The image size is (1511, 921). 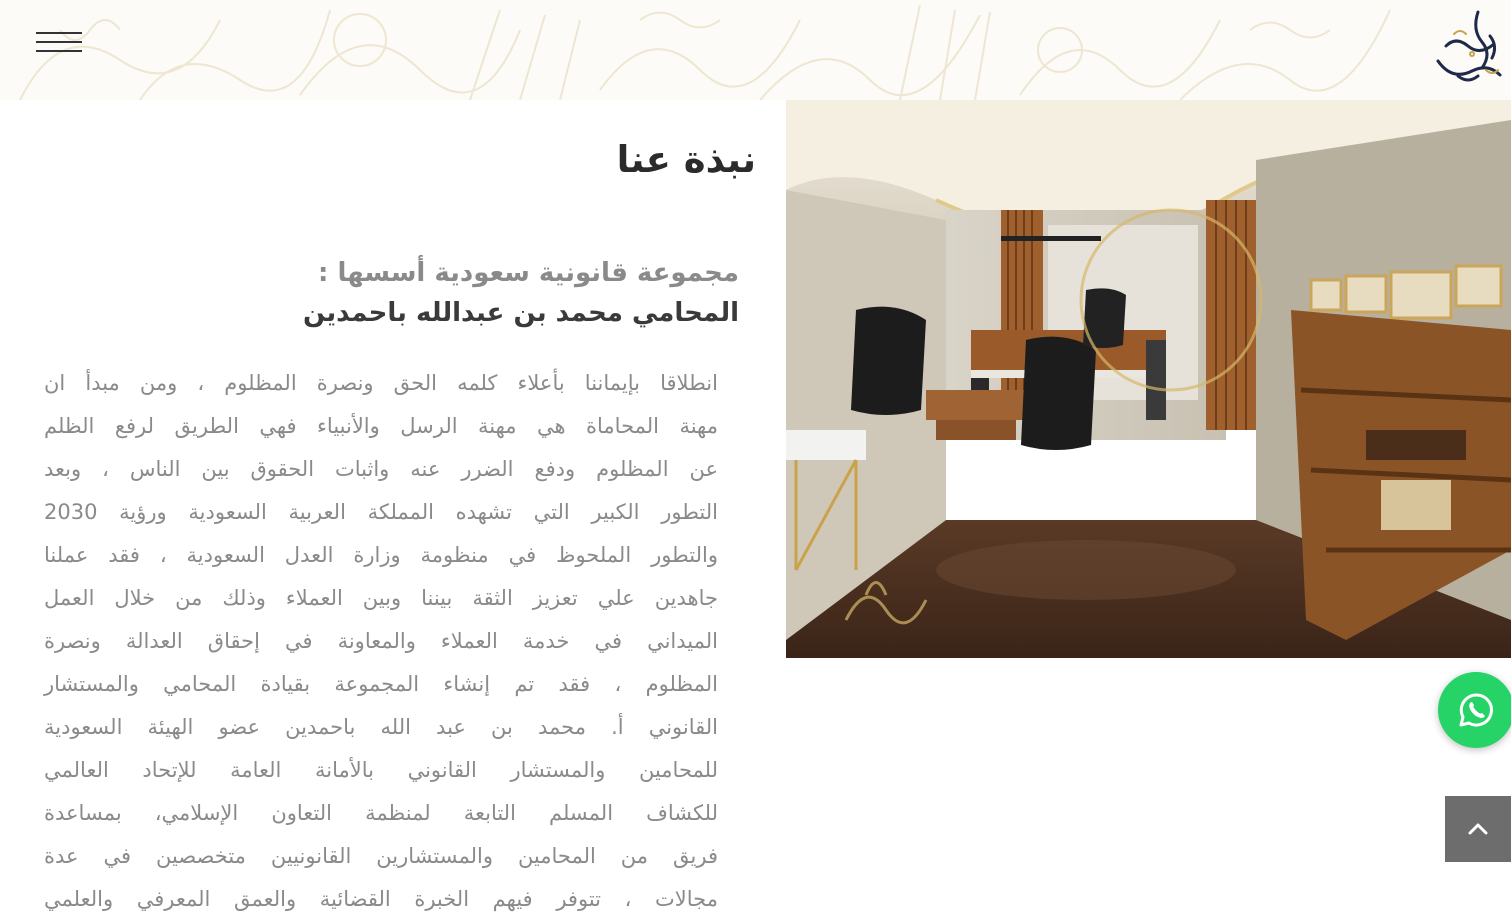 I want to click on hamburger-menu-icon, so click(x=59, y=42).